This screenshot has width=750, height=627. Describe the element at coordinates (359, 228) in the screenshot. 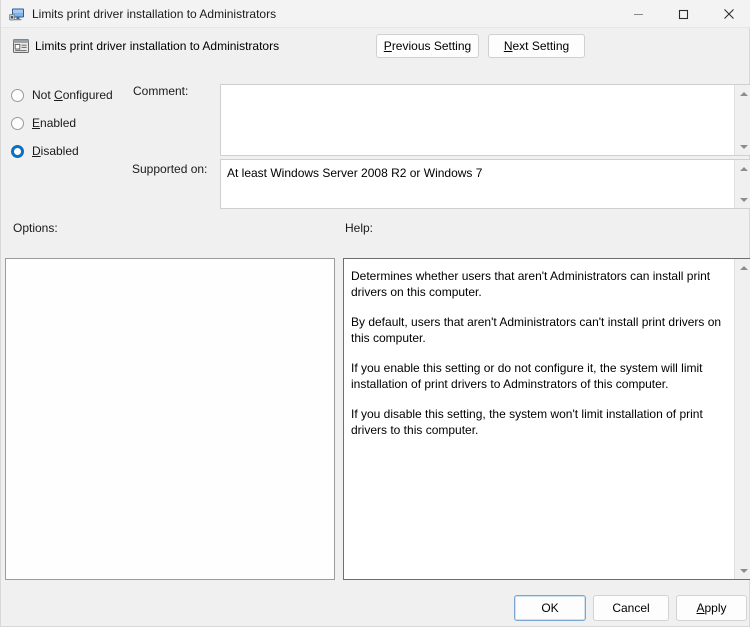

I see `help-label: Help:` at that location.